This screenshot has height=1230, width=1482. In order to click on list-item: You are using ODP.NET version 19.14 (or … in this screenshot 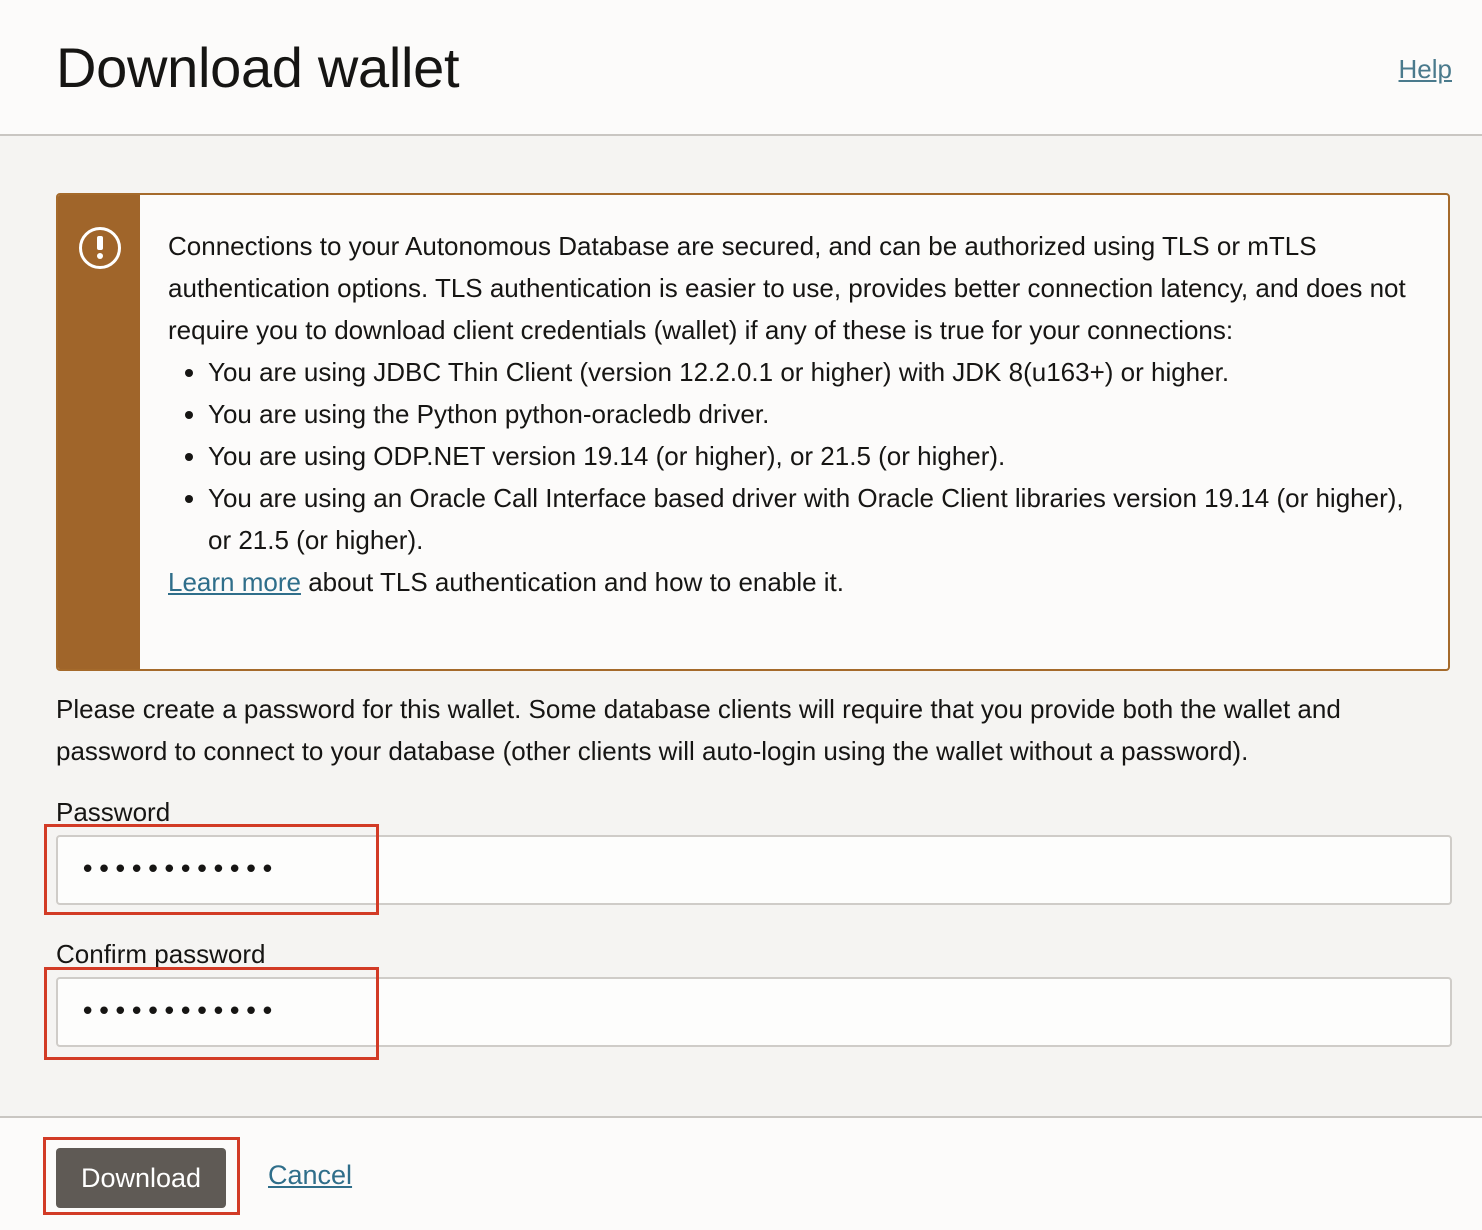, I will do `click(818, 456)`.